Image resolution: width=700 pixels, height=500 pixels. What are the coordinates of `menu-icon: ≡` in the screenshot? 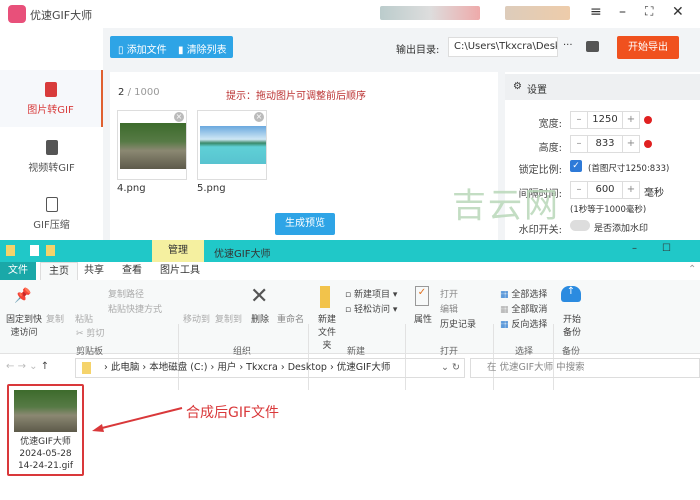 It's located at (596, 12).